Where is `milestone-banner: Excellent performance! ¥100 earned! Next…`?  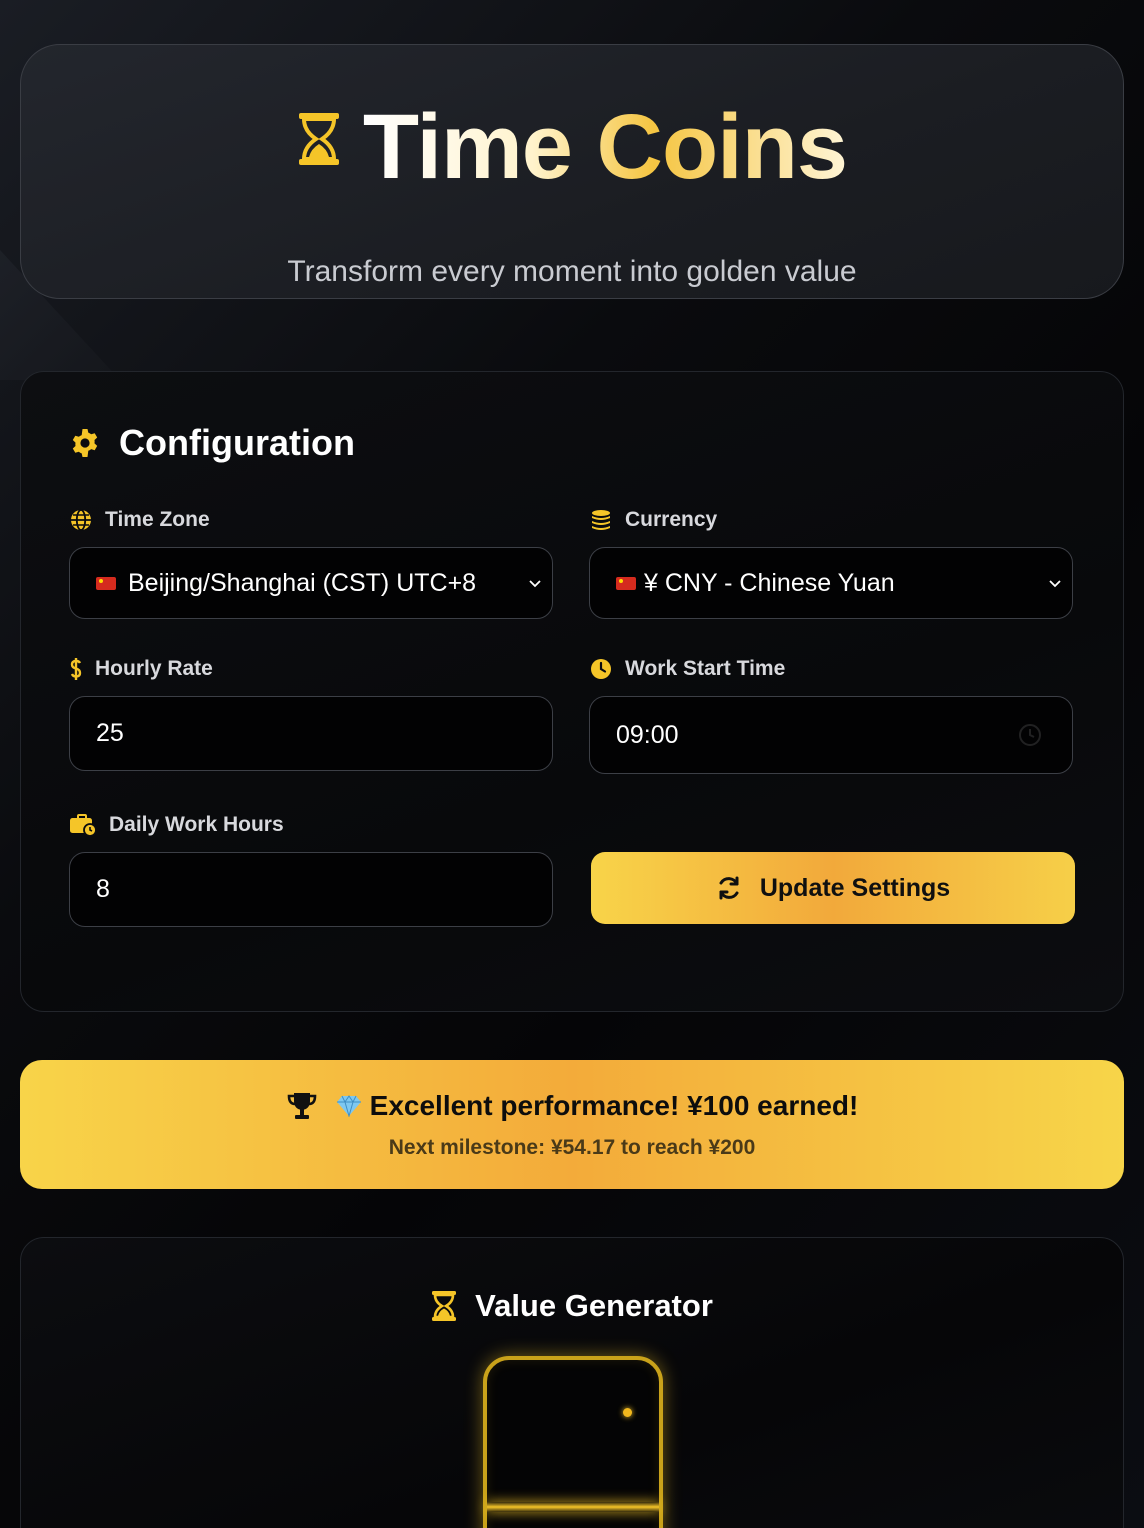
milestone-banner: Excellent performance! ¥100 earned! Next… is located at coordinates (572, 1124).